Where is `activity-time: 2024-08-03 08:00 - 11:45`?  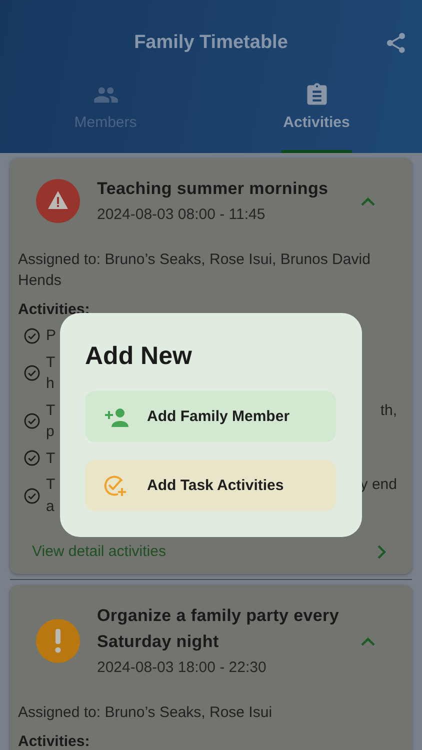
activity-time: 2024-08-03 08:00 - 11:45 is located at coordinates (181, 215).